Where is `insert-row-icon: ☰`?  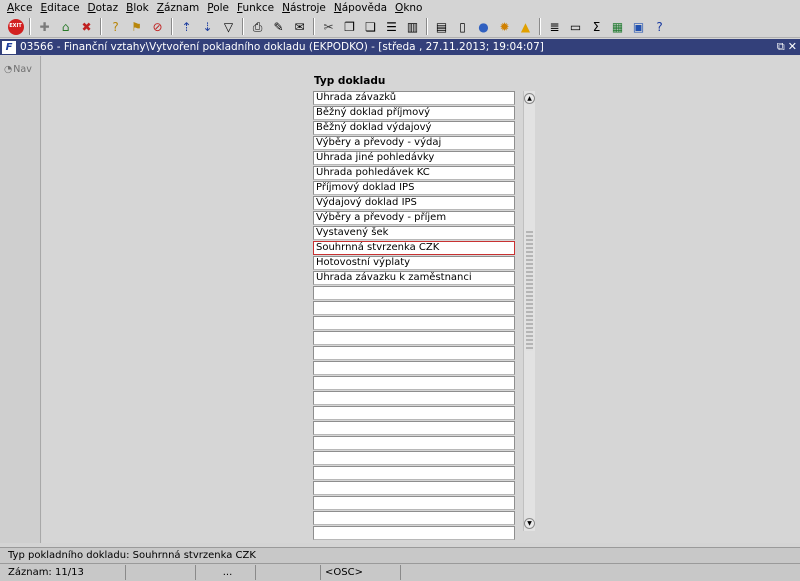 insert-row-icon: ☰ is located at coordinates (392, 27).